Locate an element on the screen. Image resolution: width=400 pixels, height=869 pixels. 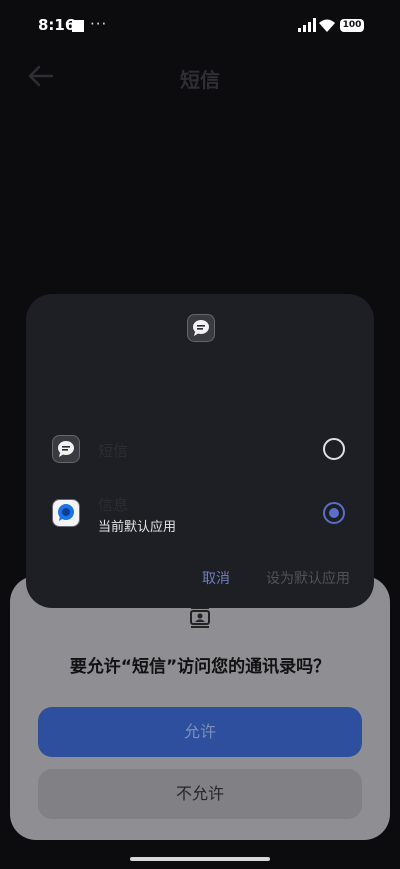
app-option-name: 短信 is located at coordinates (113, 451).